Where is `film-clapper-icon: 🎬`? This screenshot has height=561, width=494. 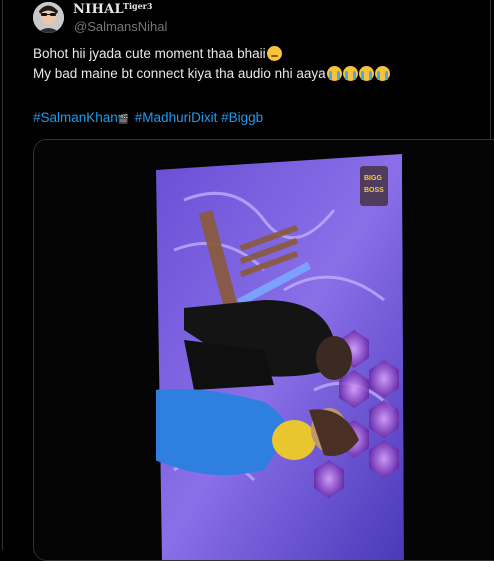 film-clapper-icon: 🎬 is located at coordinates (123, 119).